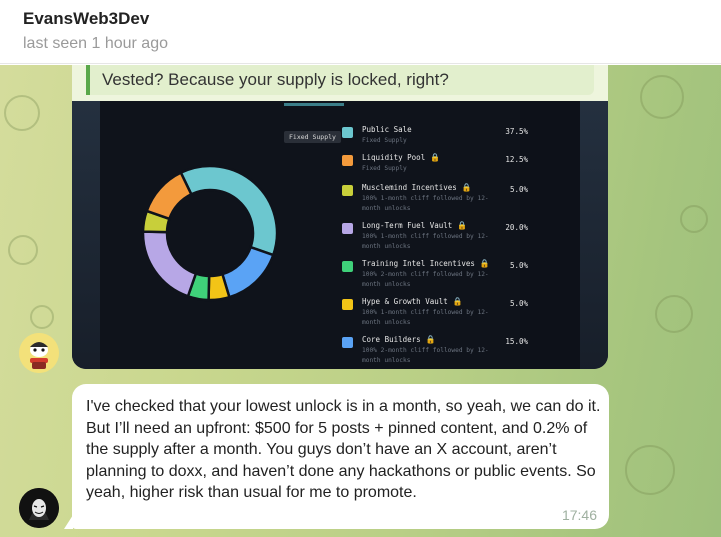  I want to click on contact-avatar, so click(39, 353).